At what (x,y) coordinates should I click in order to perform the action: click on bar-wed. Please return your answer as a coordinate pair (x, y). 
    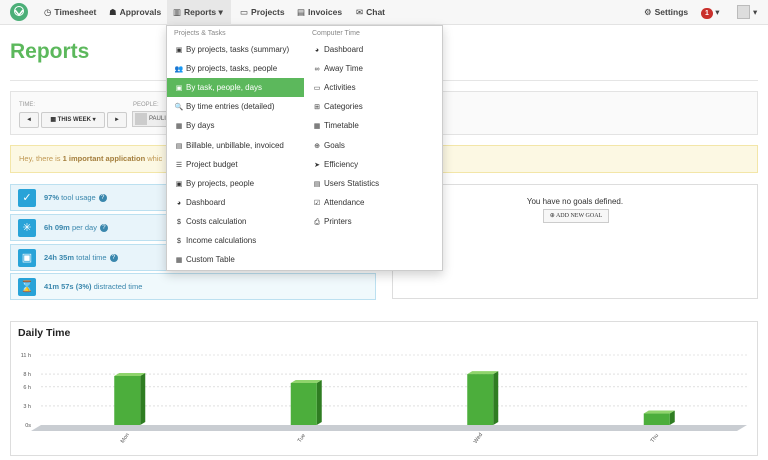
    Looking at the image, I should click on (480, 399).